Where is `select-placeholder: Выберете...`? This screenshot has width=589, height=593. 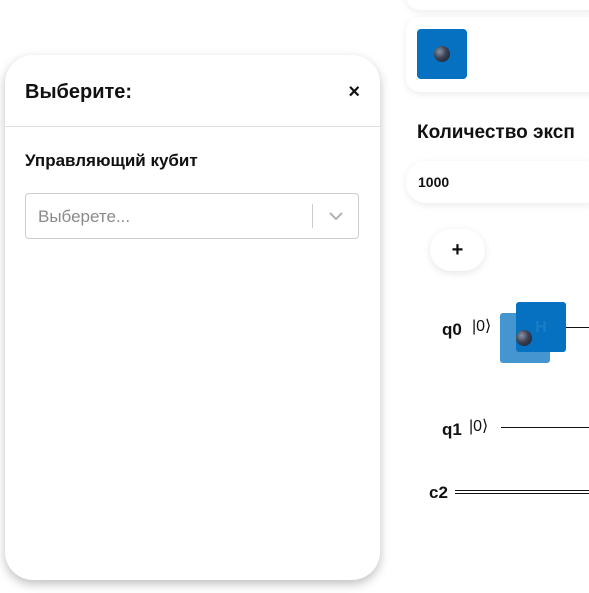 select-placeholder: Выберете... is located at coordinates (84, 216).